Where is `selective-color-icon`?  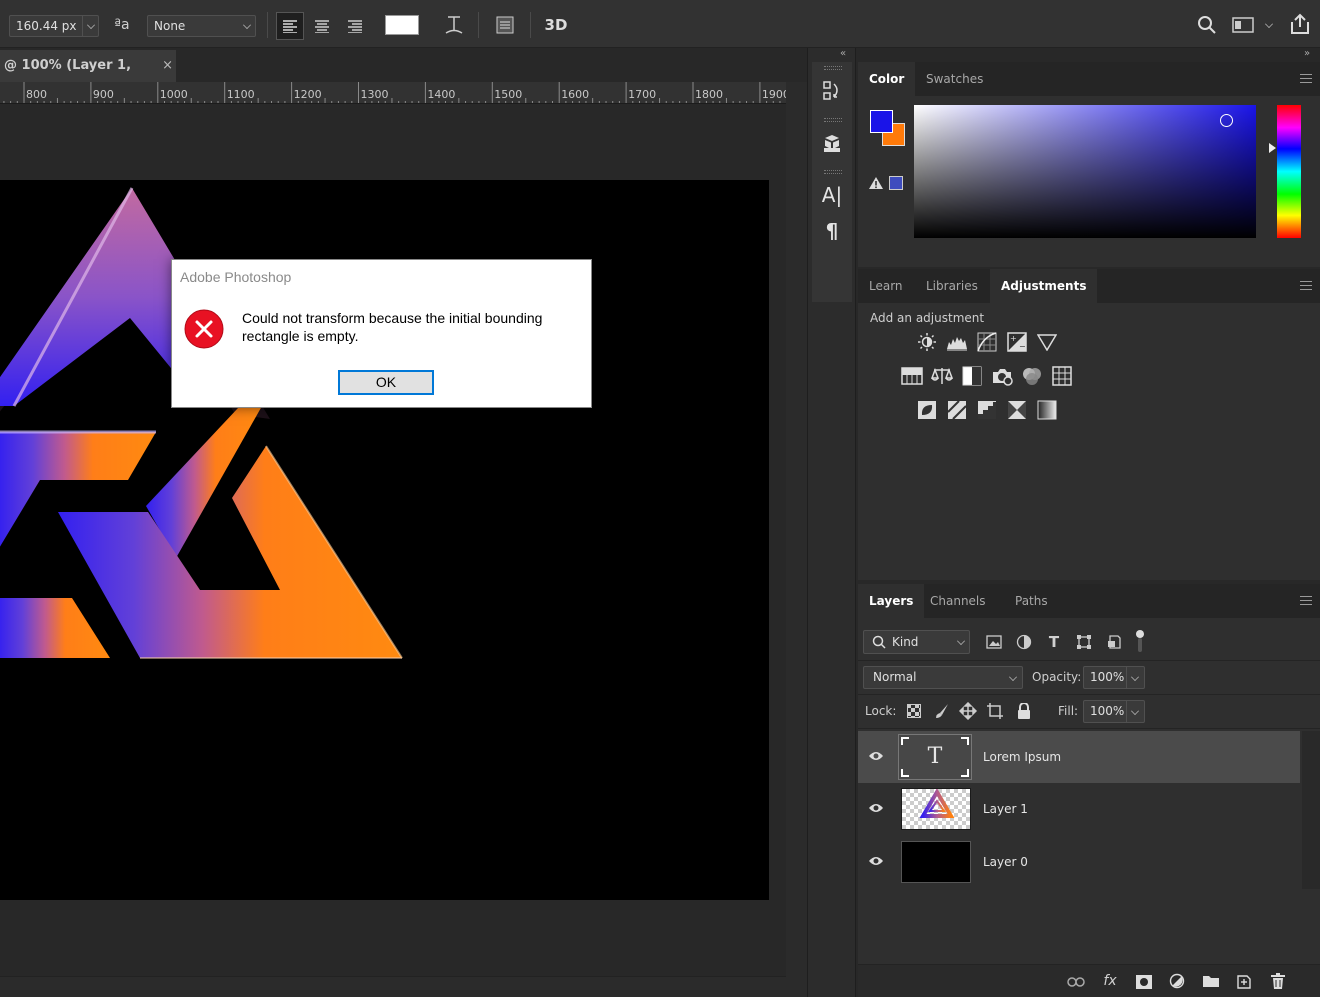
selective-color-icon is located at coordinates (1017, 410).